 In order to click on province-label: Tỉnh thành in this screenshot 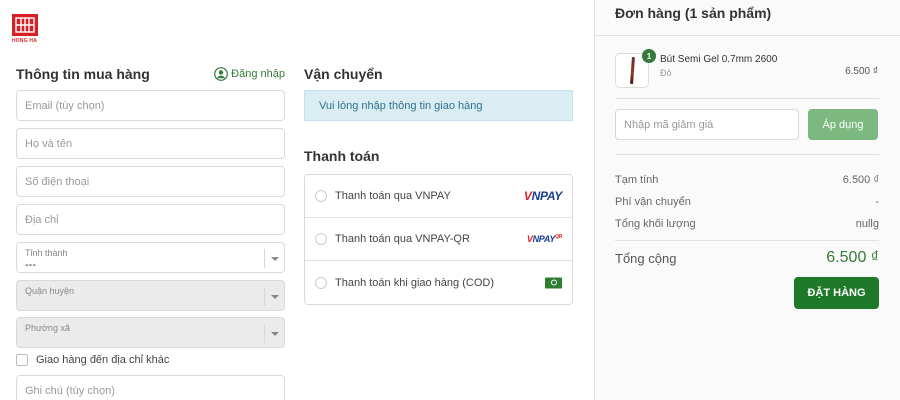, I will do `click(46, 253)`.